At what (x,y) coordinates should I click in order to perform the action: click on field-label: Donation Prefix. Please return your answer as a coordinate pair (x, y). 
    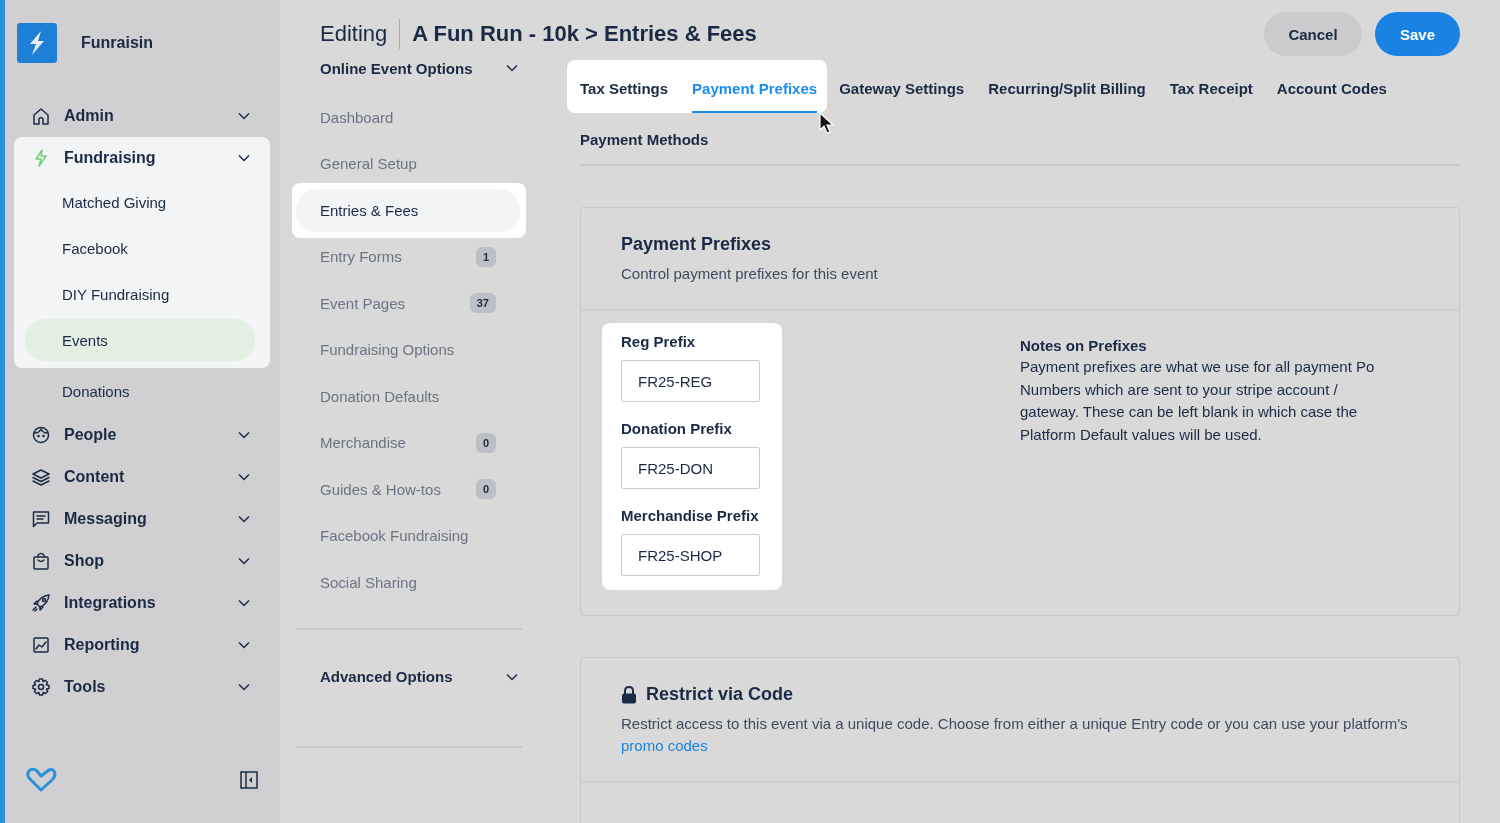
    Looking at the image, I should click on (677, 428).